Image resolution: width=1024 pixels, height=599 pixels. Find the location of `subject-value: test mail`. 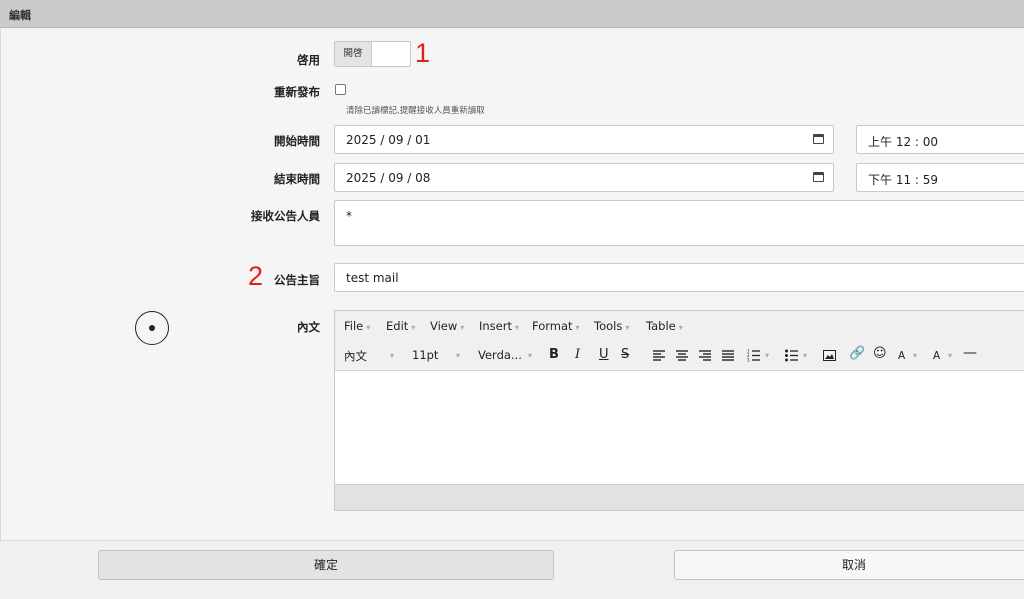

subject-value: test mail is located at coordinates (372, 278).